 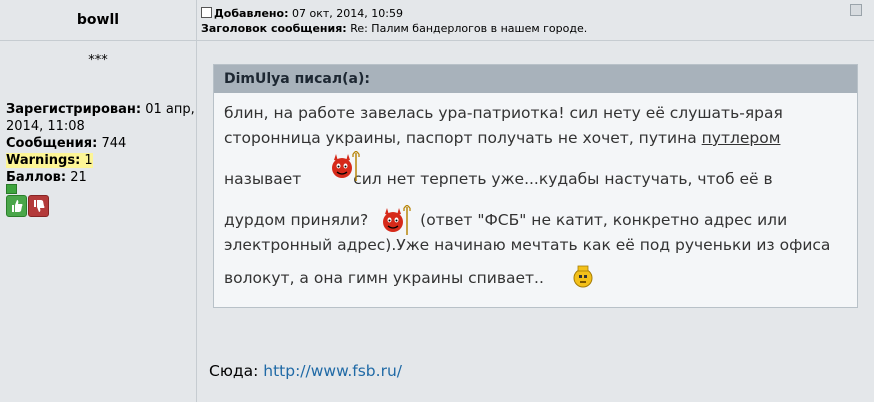 What do you see at coordinates (11, 189) in the screenshot?
I see `reputation-bar` at bounding box center [11, 189].